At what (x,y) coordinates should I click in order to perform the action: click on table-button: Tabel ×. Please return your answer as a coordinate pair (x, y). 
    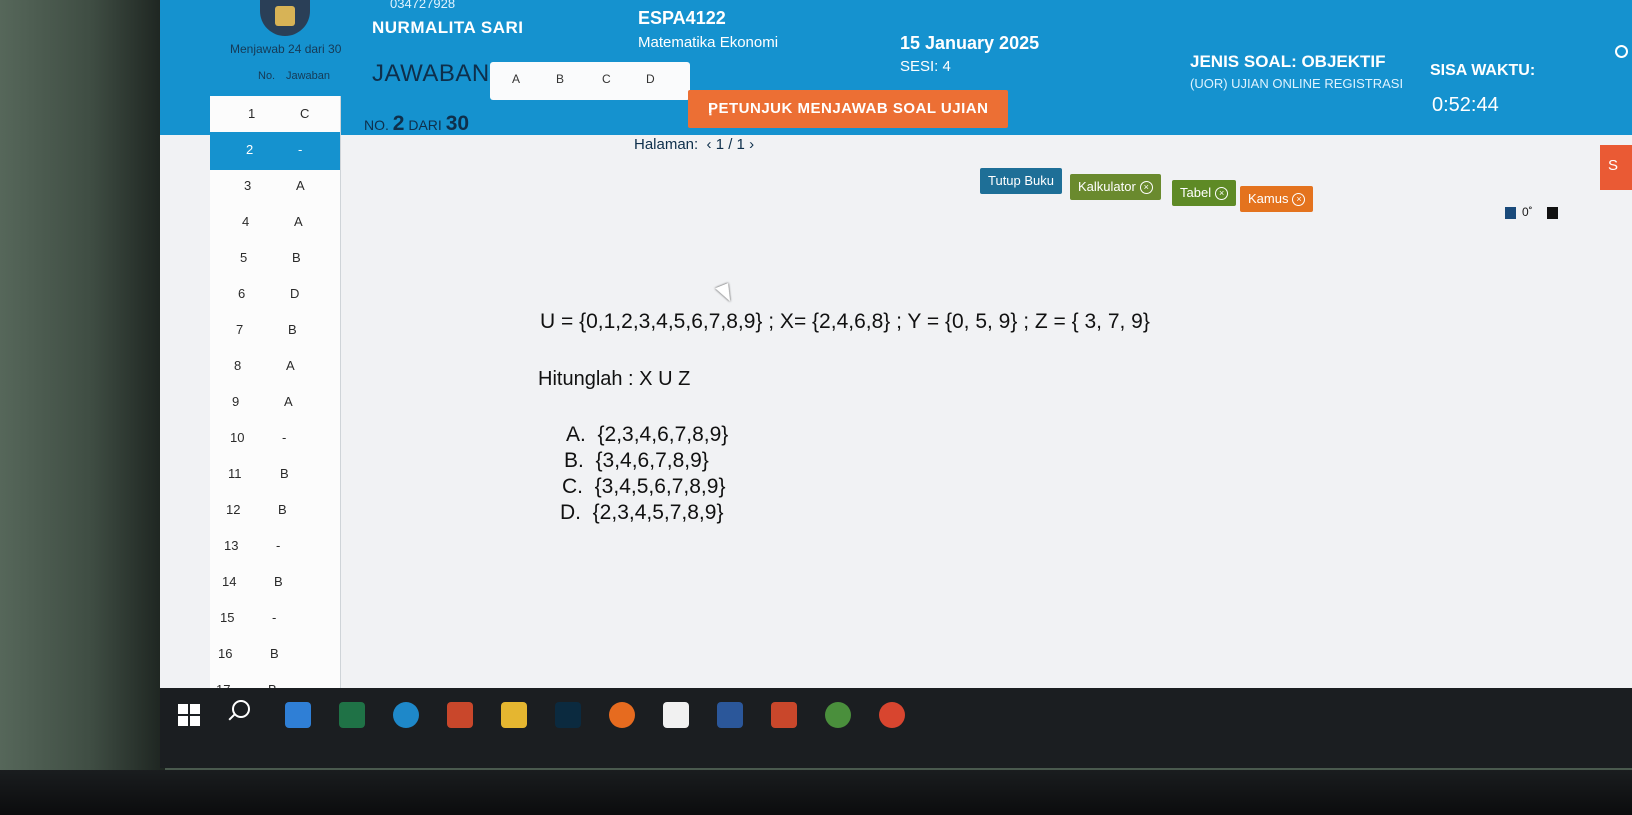
    Looking at the image, I should click on (1204, 193).